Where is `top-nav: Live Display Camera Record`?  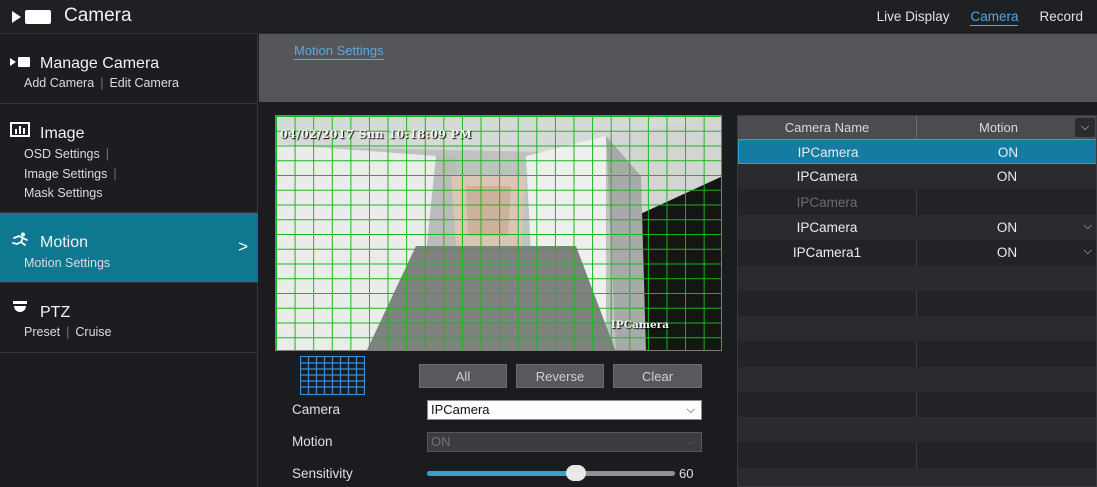
top-nav: Live Display Camera Record is located at coordinates (980, 17).